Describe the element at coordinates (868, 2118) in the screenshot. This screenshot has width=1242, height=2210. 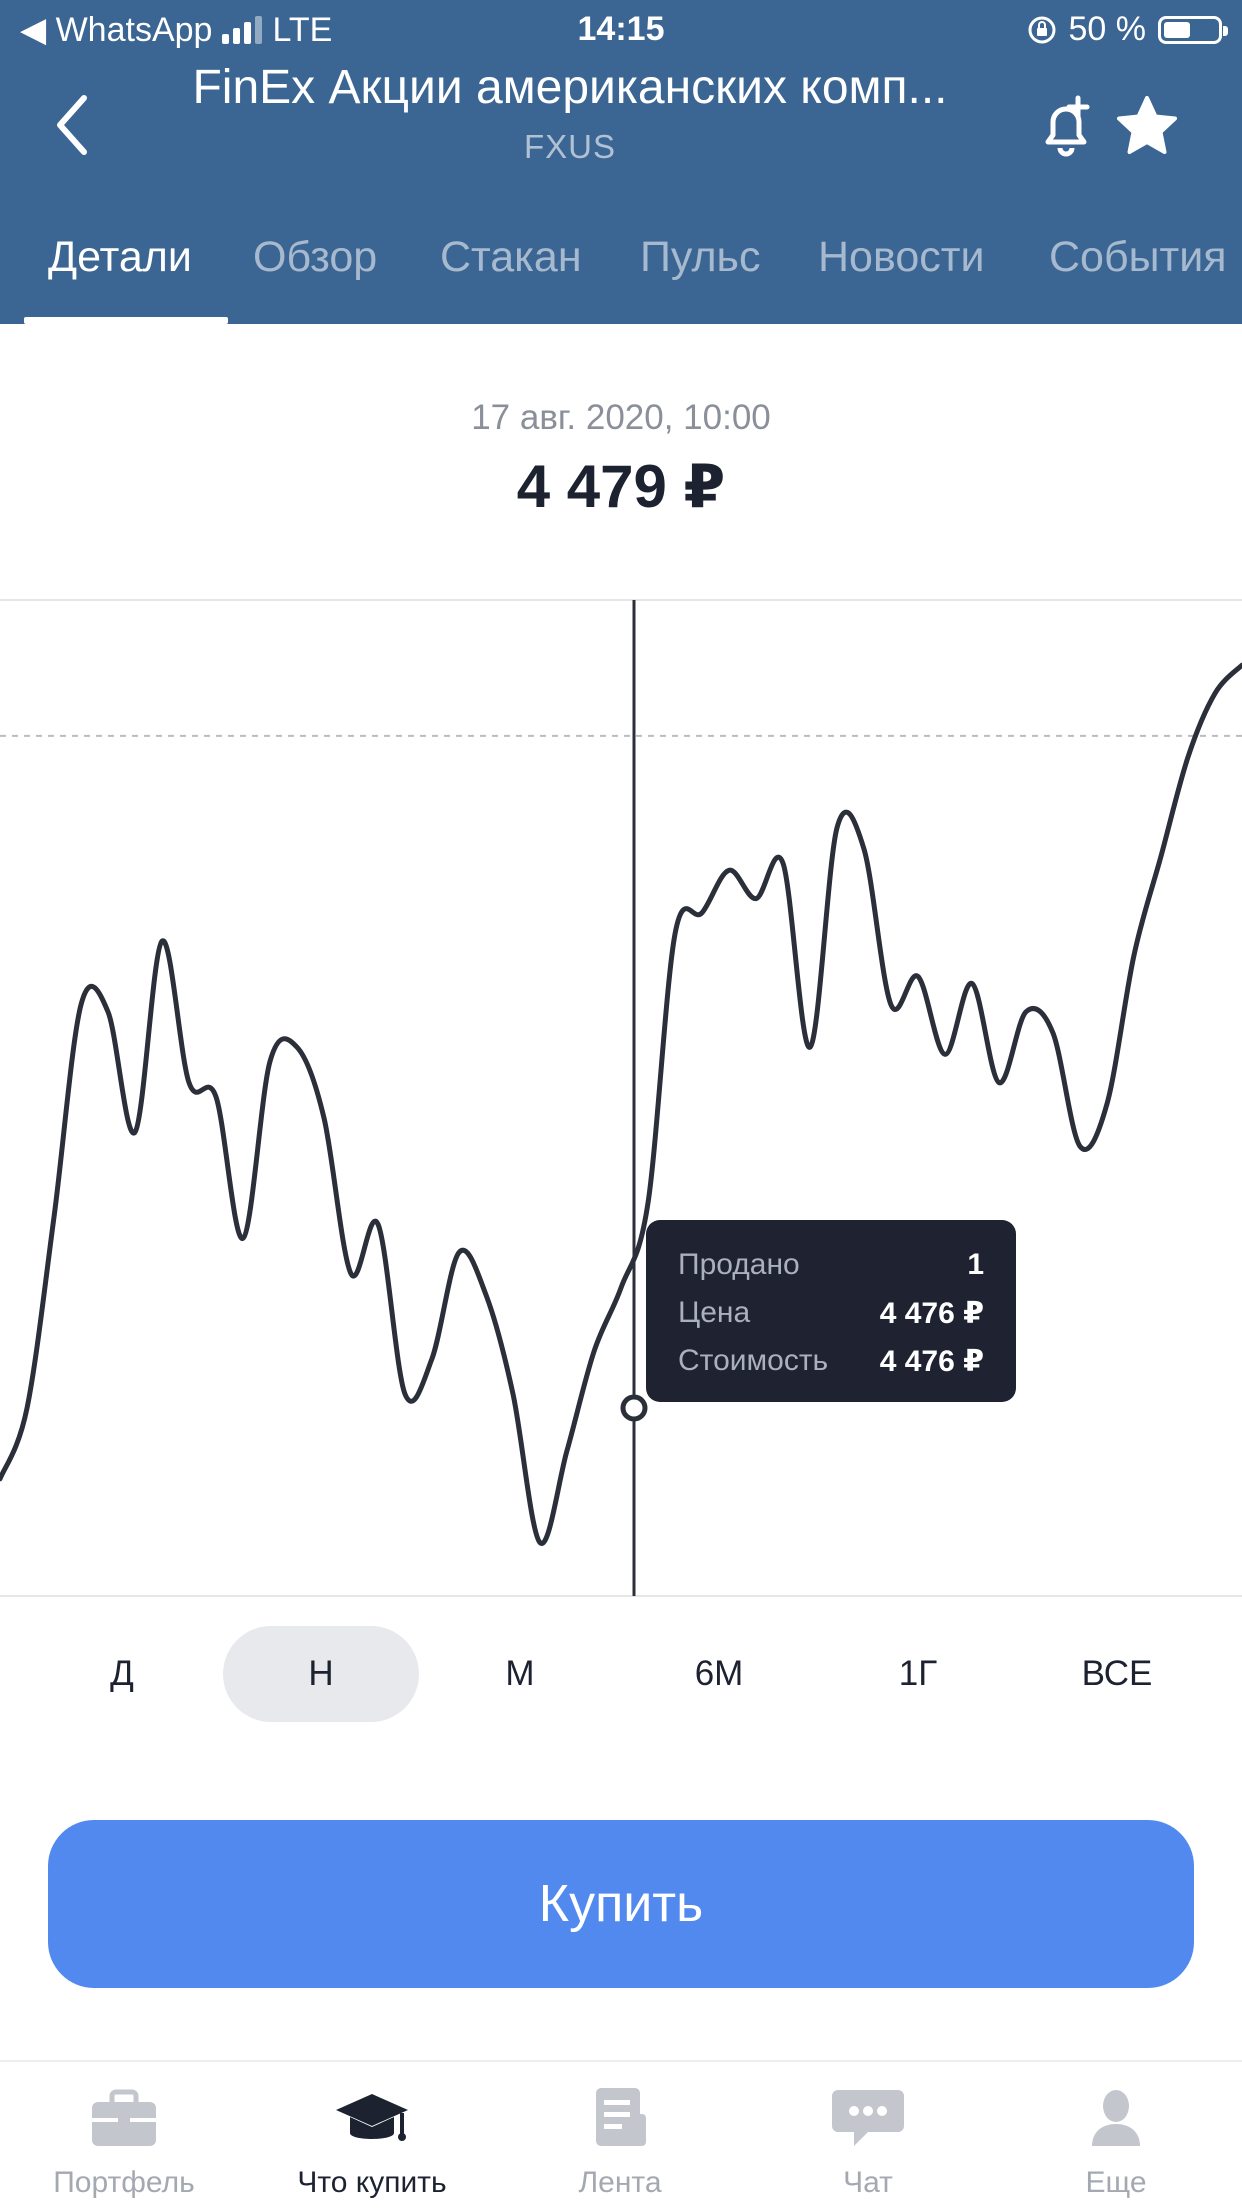
I see `chat-bubble-icon` at that location.